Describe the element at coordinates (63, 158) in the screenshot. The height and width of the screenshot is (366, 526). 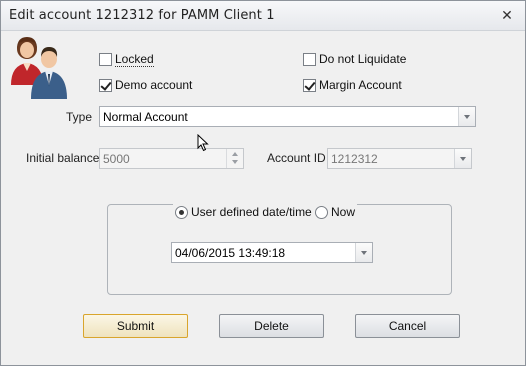
I see `initial-balance-label: Initial balance` at that location.